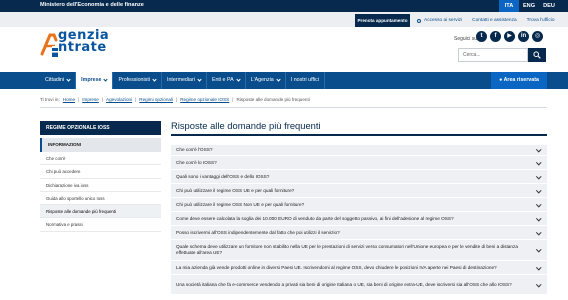  I want to click on nav-intermediari: Intermediari, so click(184, 80).